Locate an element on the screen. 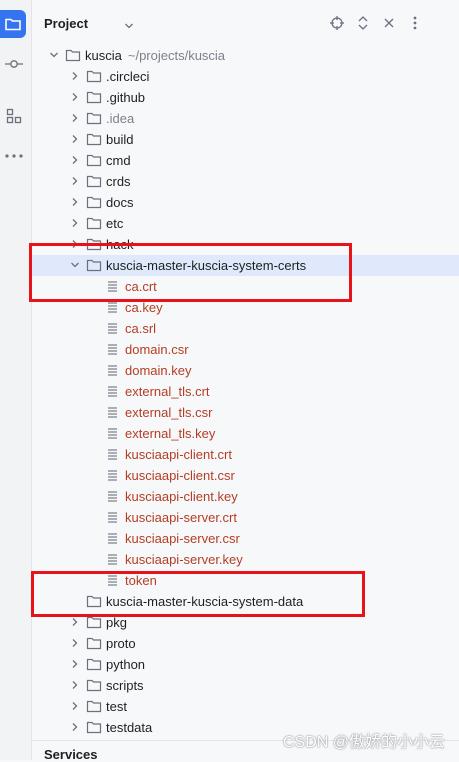  more-vertical-icon is located at coordinates (415, 23).